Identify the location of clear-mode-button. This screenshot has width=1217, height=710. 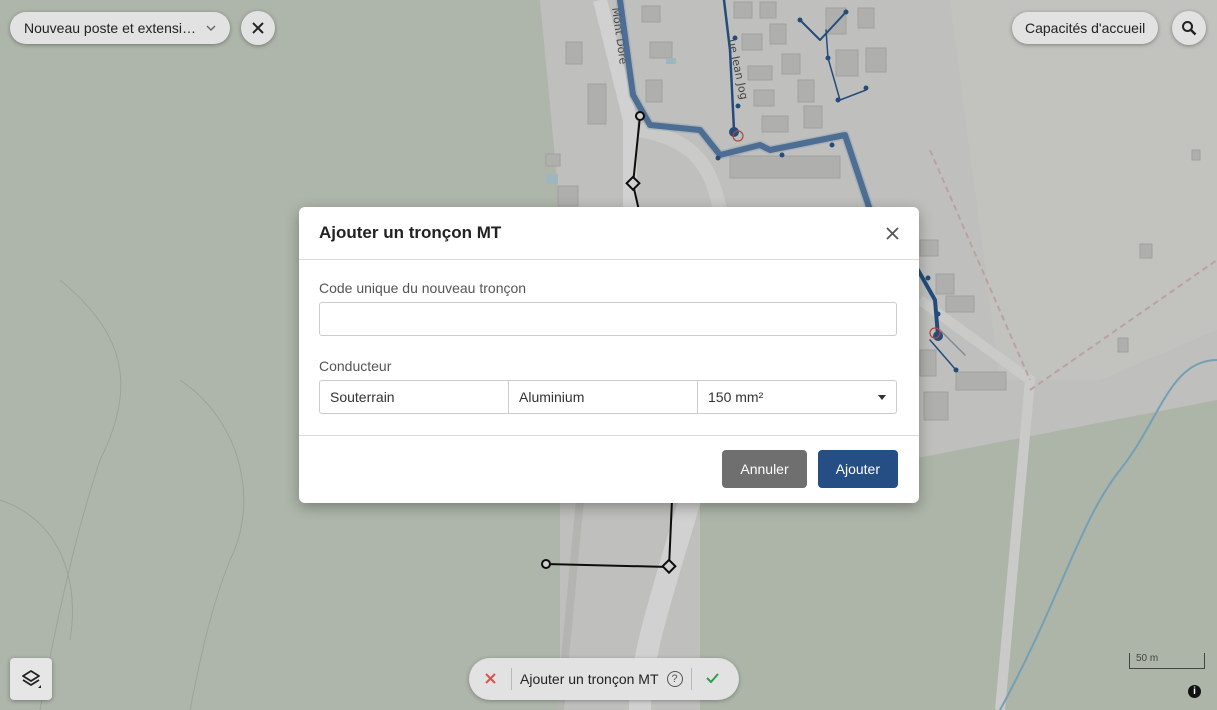
(258, 28).